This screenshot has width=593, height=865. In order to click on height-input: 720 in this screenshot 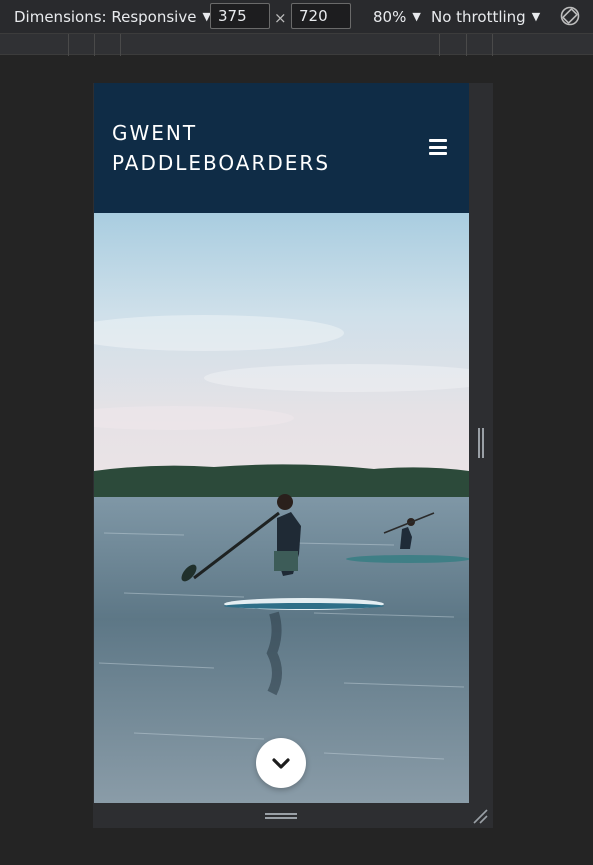, I will do `click(321, 16)`.